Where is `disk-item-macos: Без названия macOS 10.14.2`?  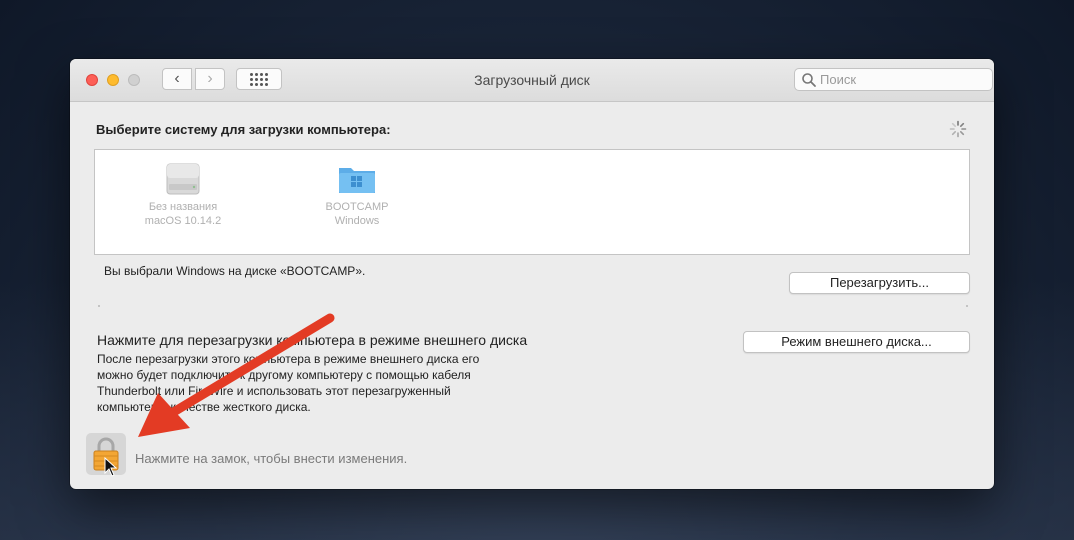
disk-item-macos: Без названия macOS 10.14.2 is located at coordinates (183, 195).